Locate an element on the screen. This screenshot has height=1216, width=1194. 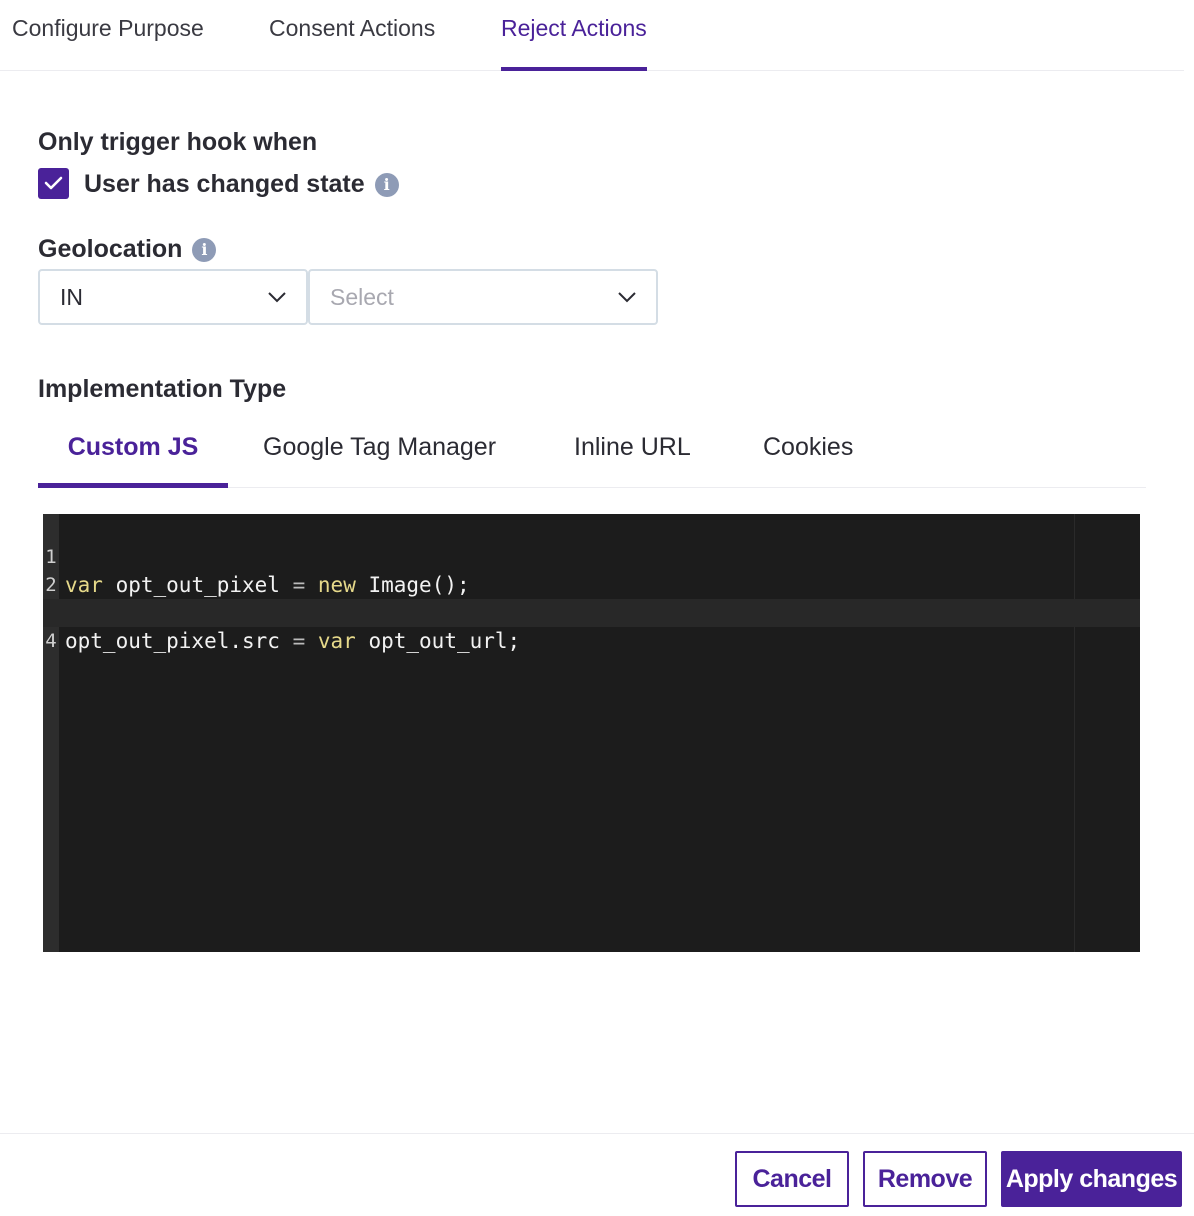
country-select-placeholder: Select is located at coordinates (362, 297).